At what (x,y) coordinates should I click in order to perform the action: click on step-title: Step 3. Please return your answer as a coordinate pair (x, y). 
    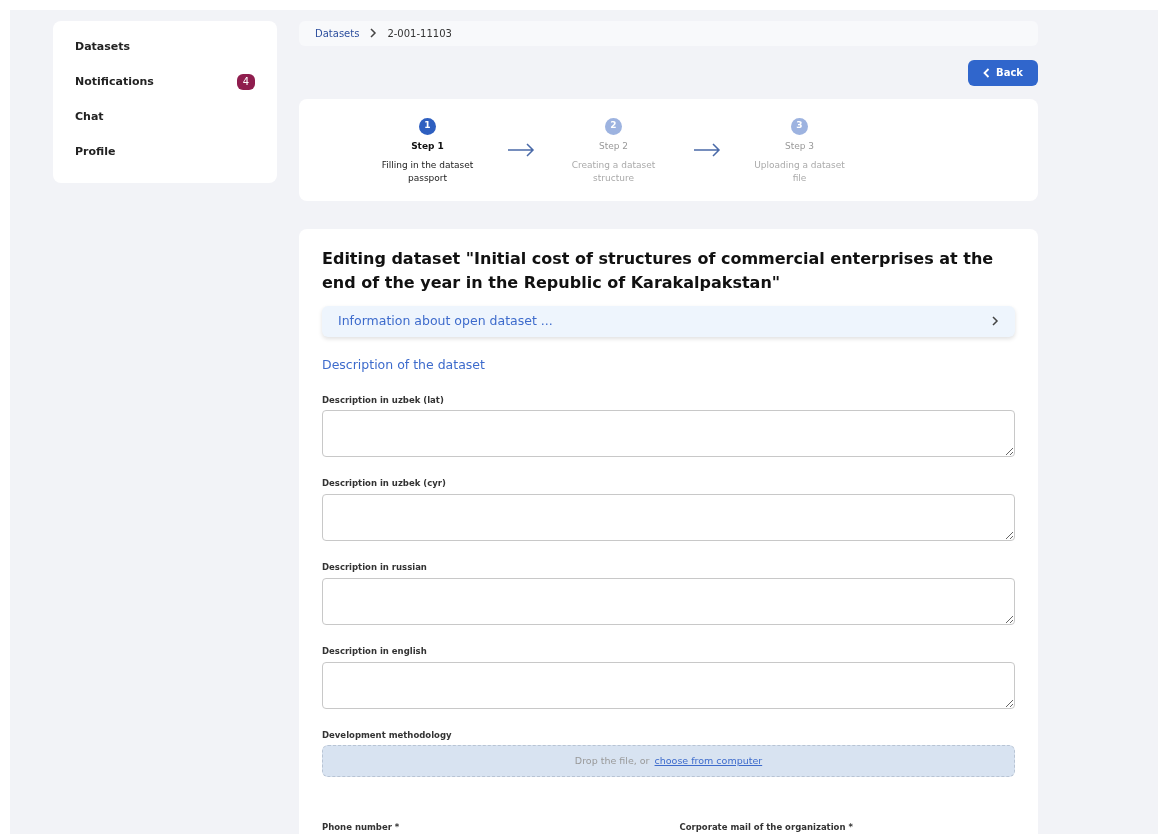
    Looking at the image, I should click on (799, 146).